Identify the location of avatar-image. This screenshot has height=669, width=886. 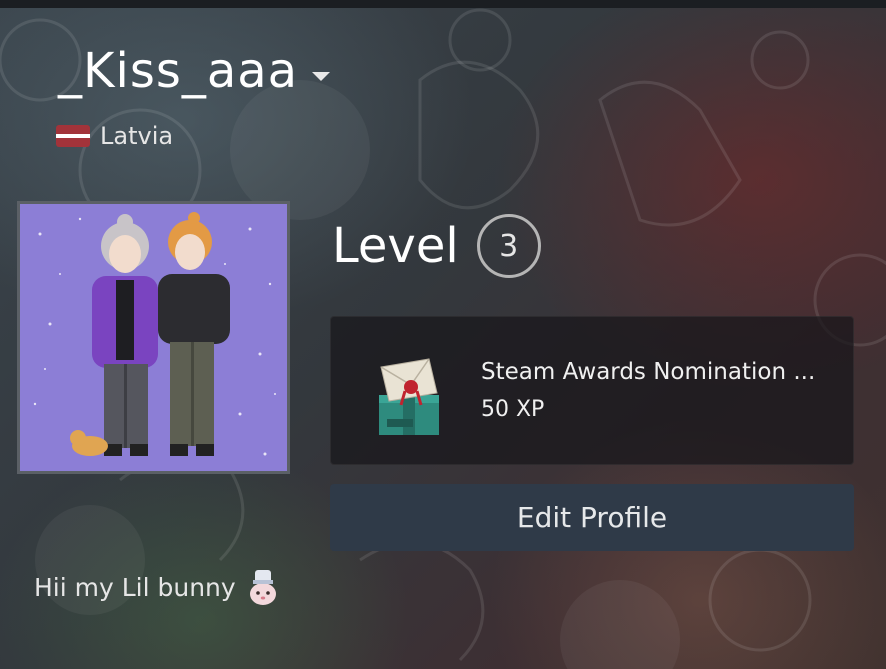
(153, 337).